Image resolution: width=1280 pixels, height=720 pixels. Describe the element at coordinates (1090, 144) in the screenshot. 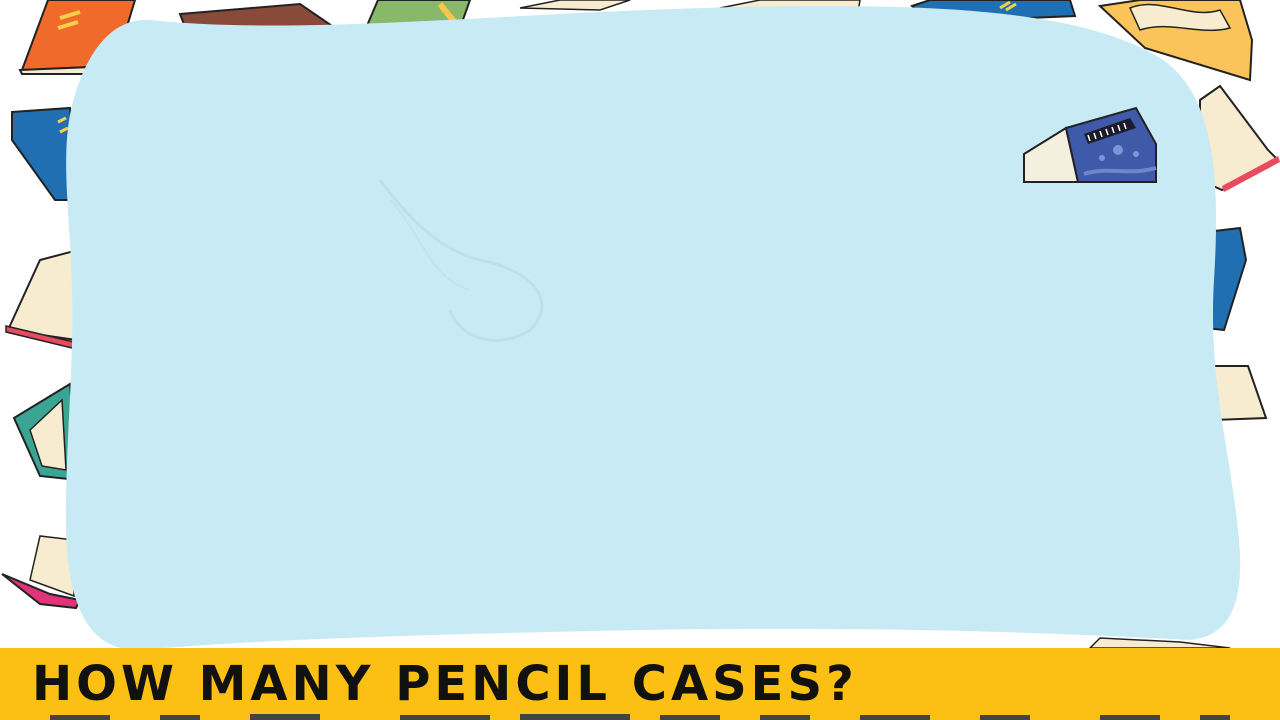

I see `eraser-icon` at that location.